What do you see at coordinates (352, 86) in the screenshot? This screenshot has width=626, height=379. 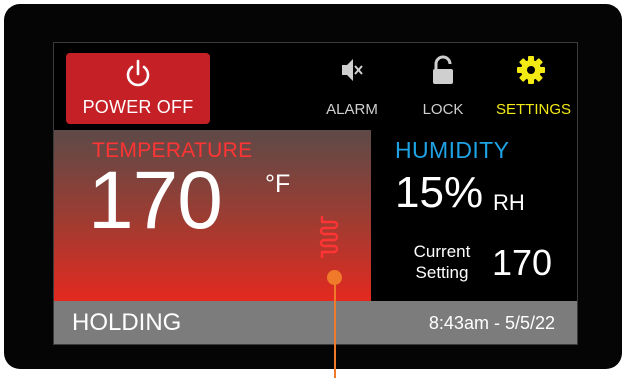 I see `alarm-button: ALARM` at bounding box center [352, 86].